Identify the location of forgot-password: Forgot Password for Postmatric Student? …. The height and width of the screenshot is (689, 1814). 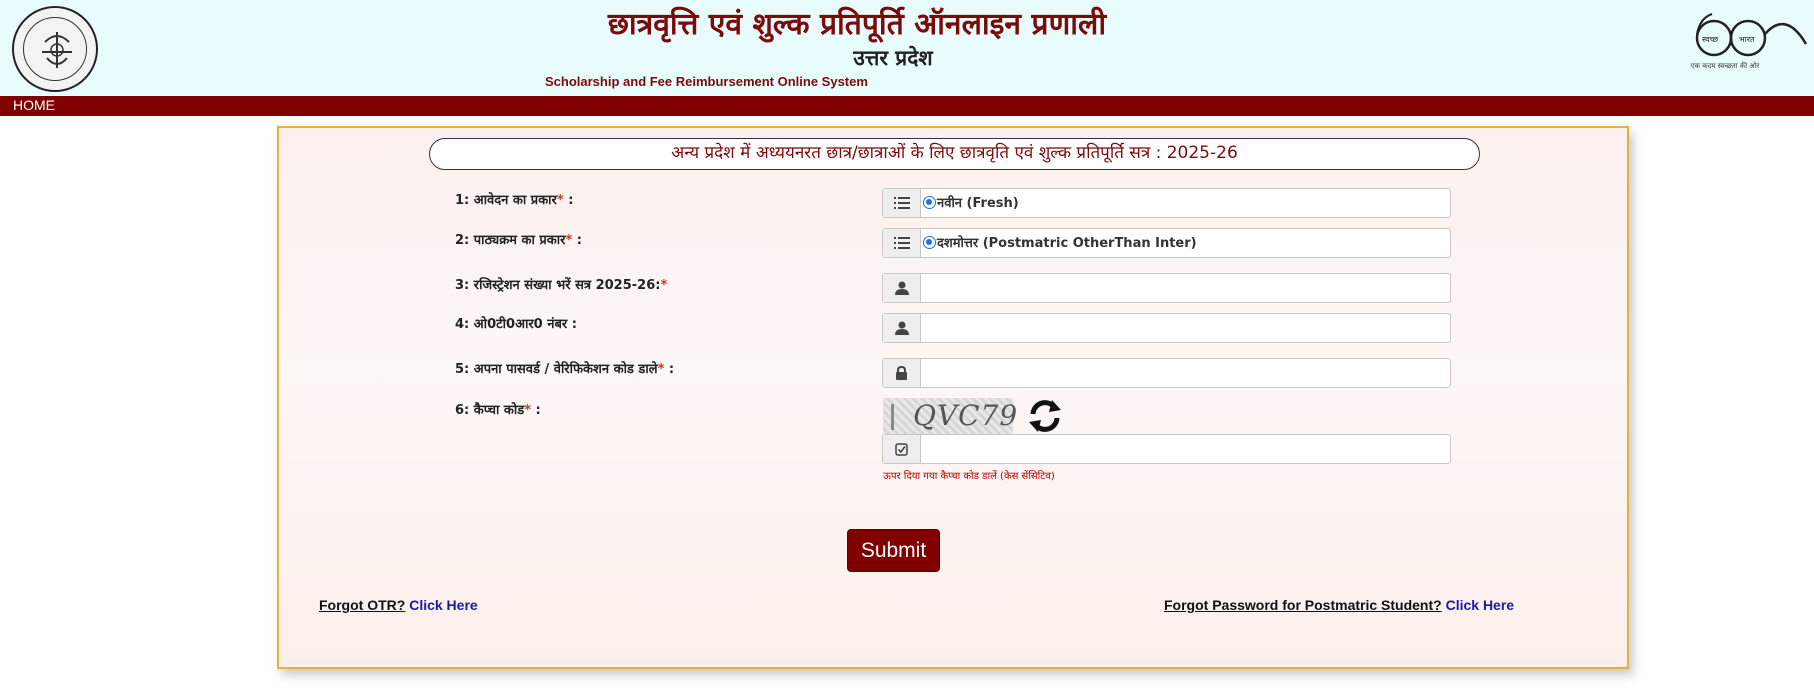
(1339, 605).